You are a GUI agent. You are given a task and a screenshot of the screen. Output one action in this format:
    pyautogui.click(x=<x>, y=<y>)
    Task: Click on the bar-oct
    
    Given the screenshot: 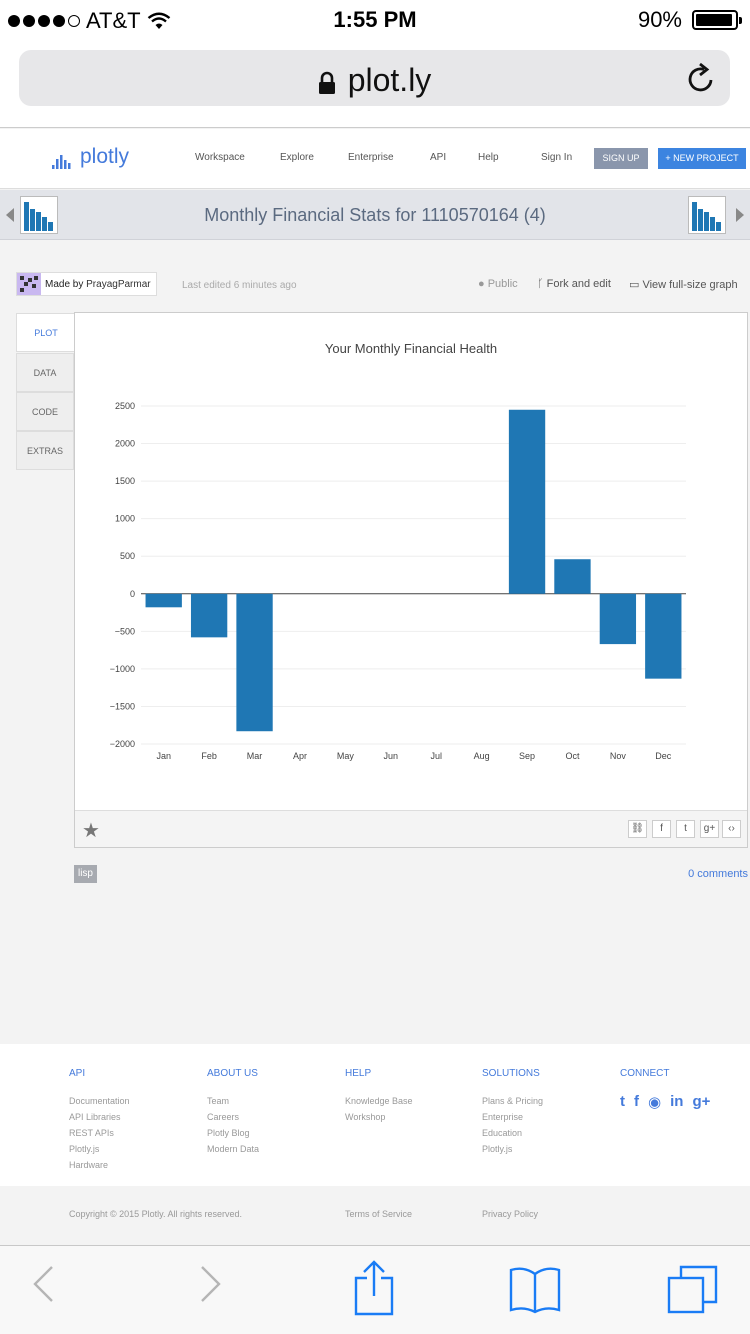 What is the action you would take?
    pyautogui.click(x=572, y=576)
    